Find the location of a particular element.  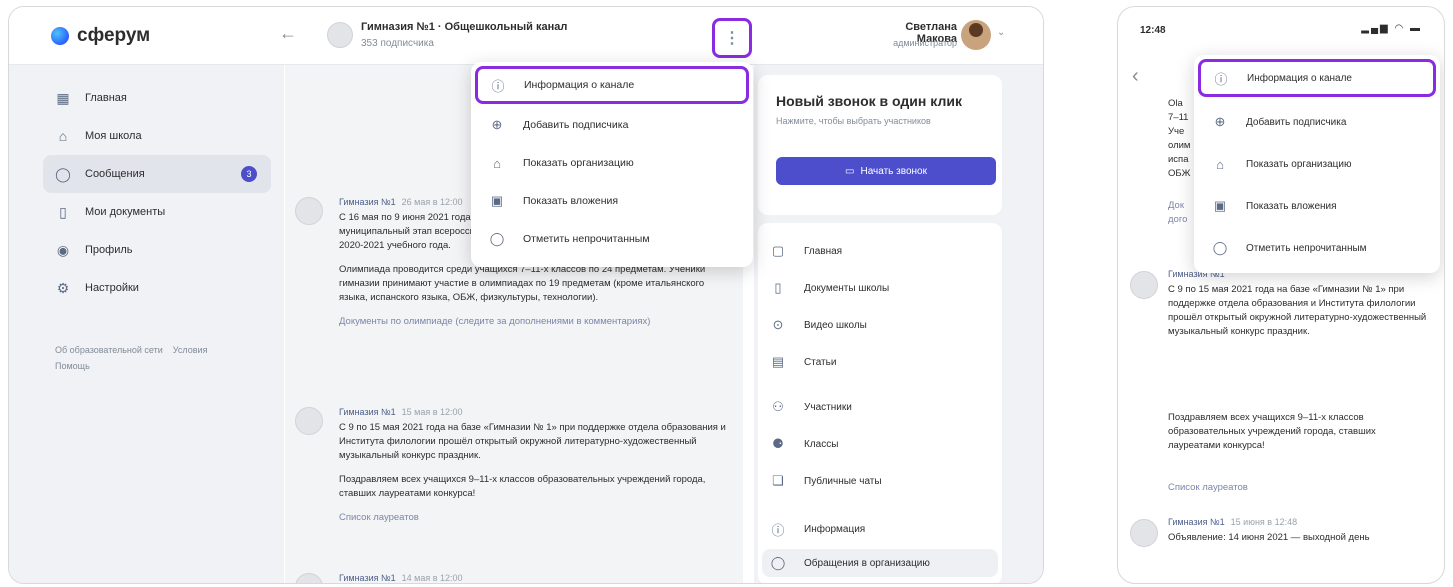

video-icon: ▭ is located at coordinates (850, 171).